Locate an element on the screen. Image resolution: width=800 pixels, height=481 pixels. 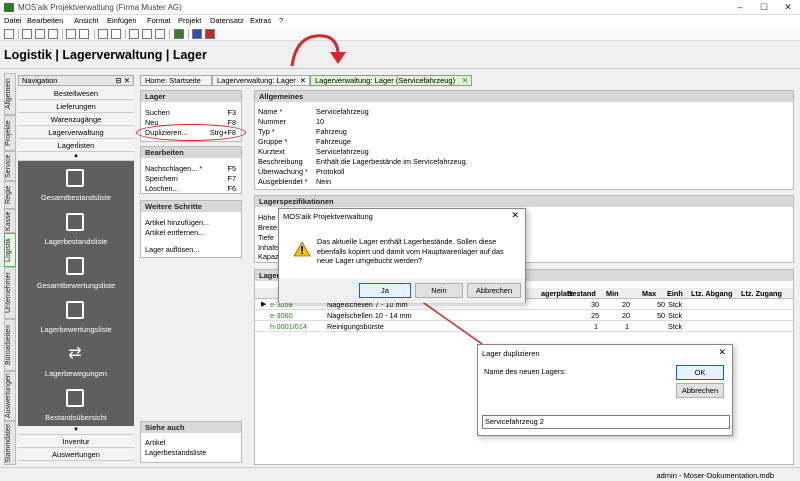
arrow-down-icon is located at coordinates (116, 34).